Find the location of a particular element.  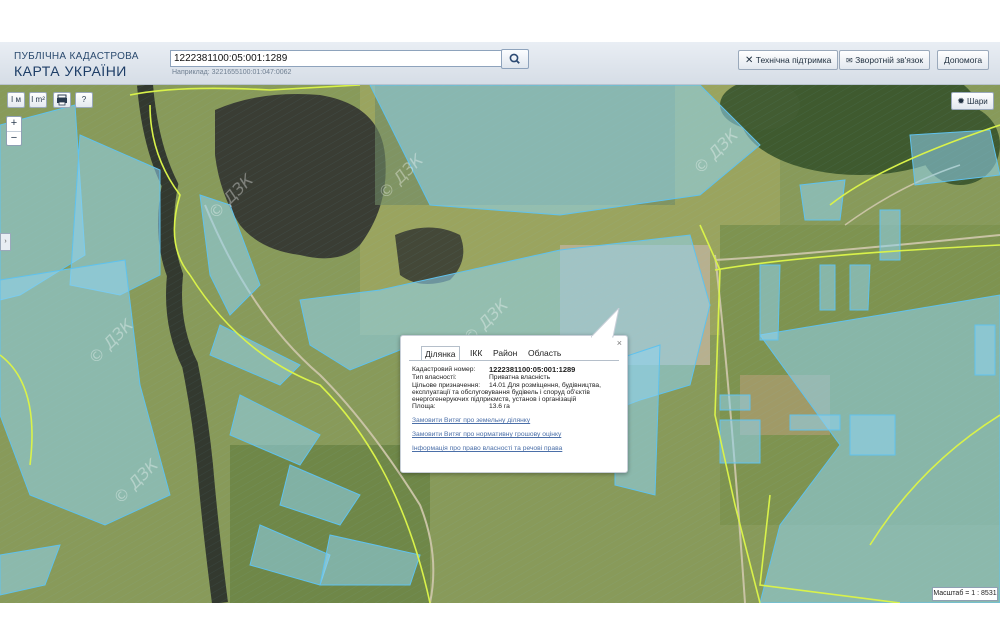

identify-tool: ? is located at coordinates (84, 100).